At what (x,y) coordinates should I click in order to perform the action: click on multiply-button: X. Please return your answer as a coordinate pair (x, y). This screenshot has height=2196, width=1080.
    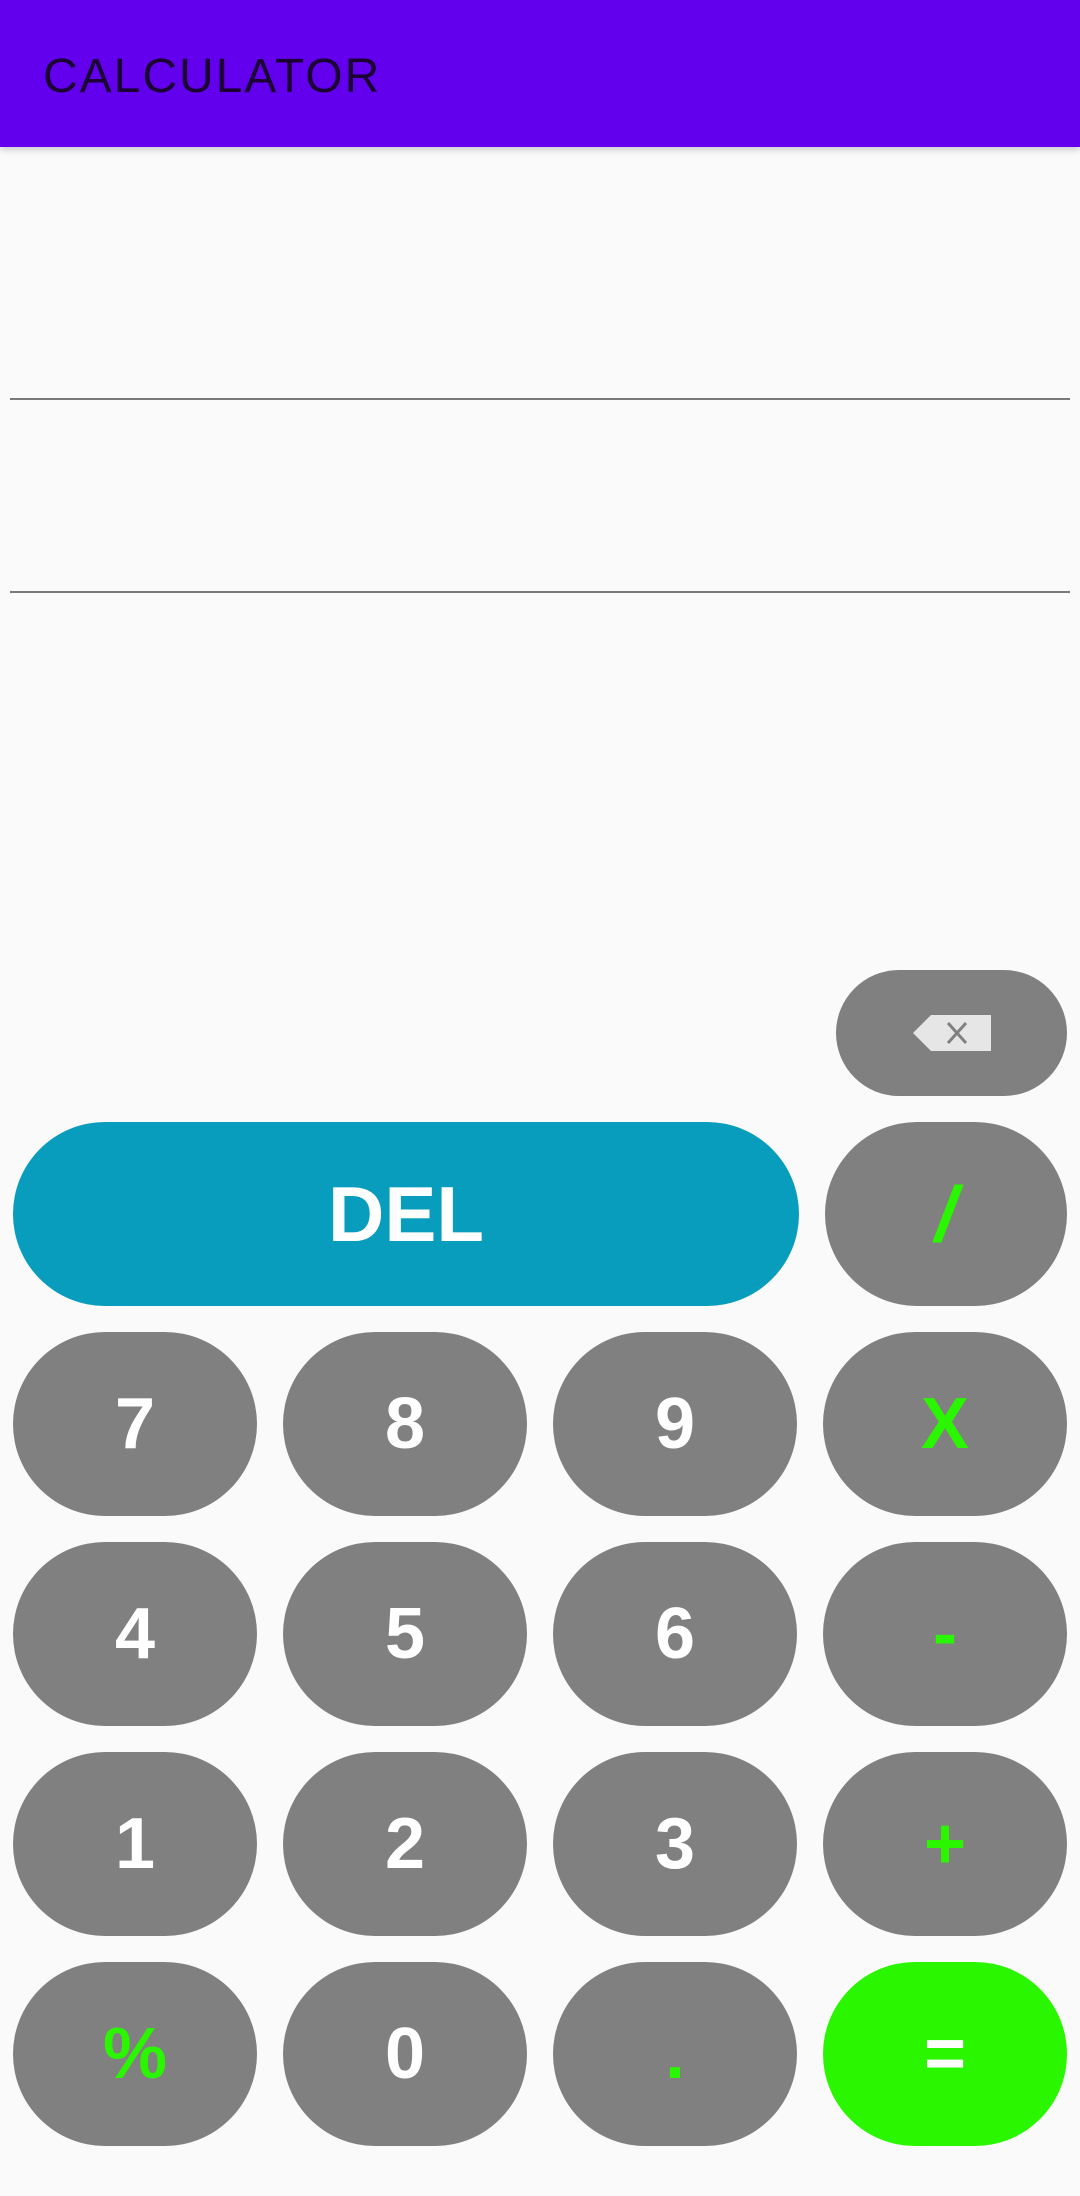
    Looking at the image, I should click on (945, 1424).